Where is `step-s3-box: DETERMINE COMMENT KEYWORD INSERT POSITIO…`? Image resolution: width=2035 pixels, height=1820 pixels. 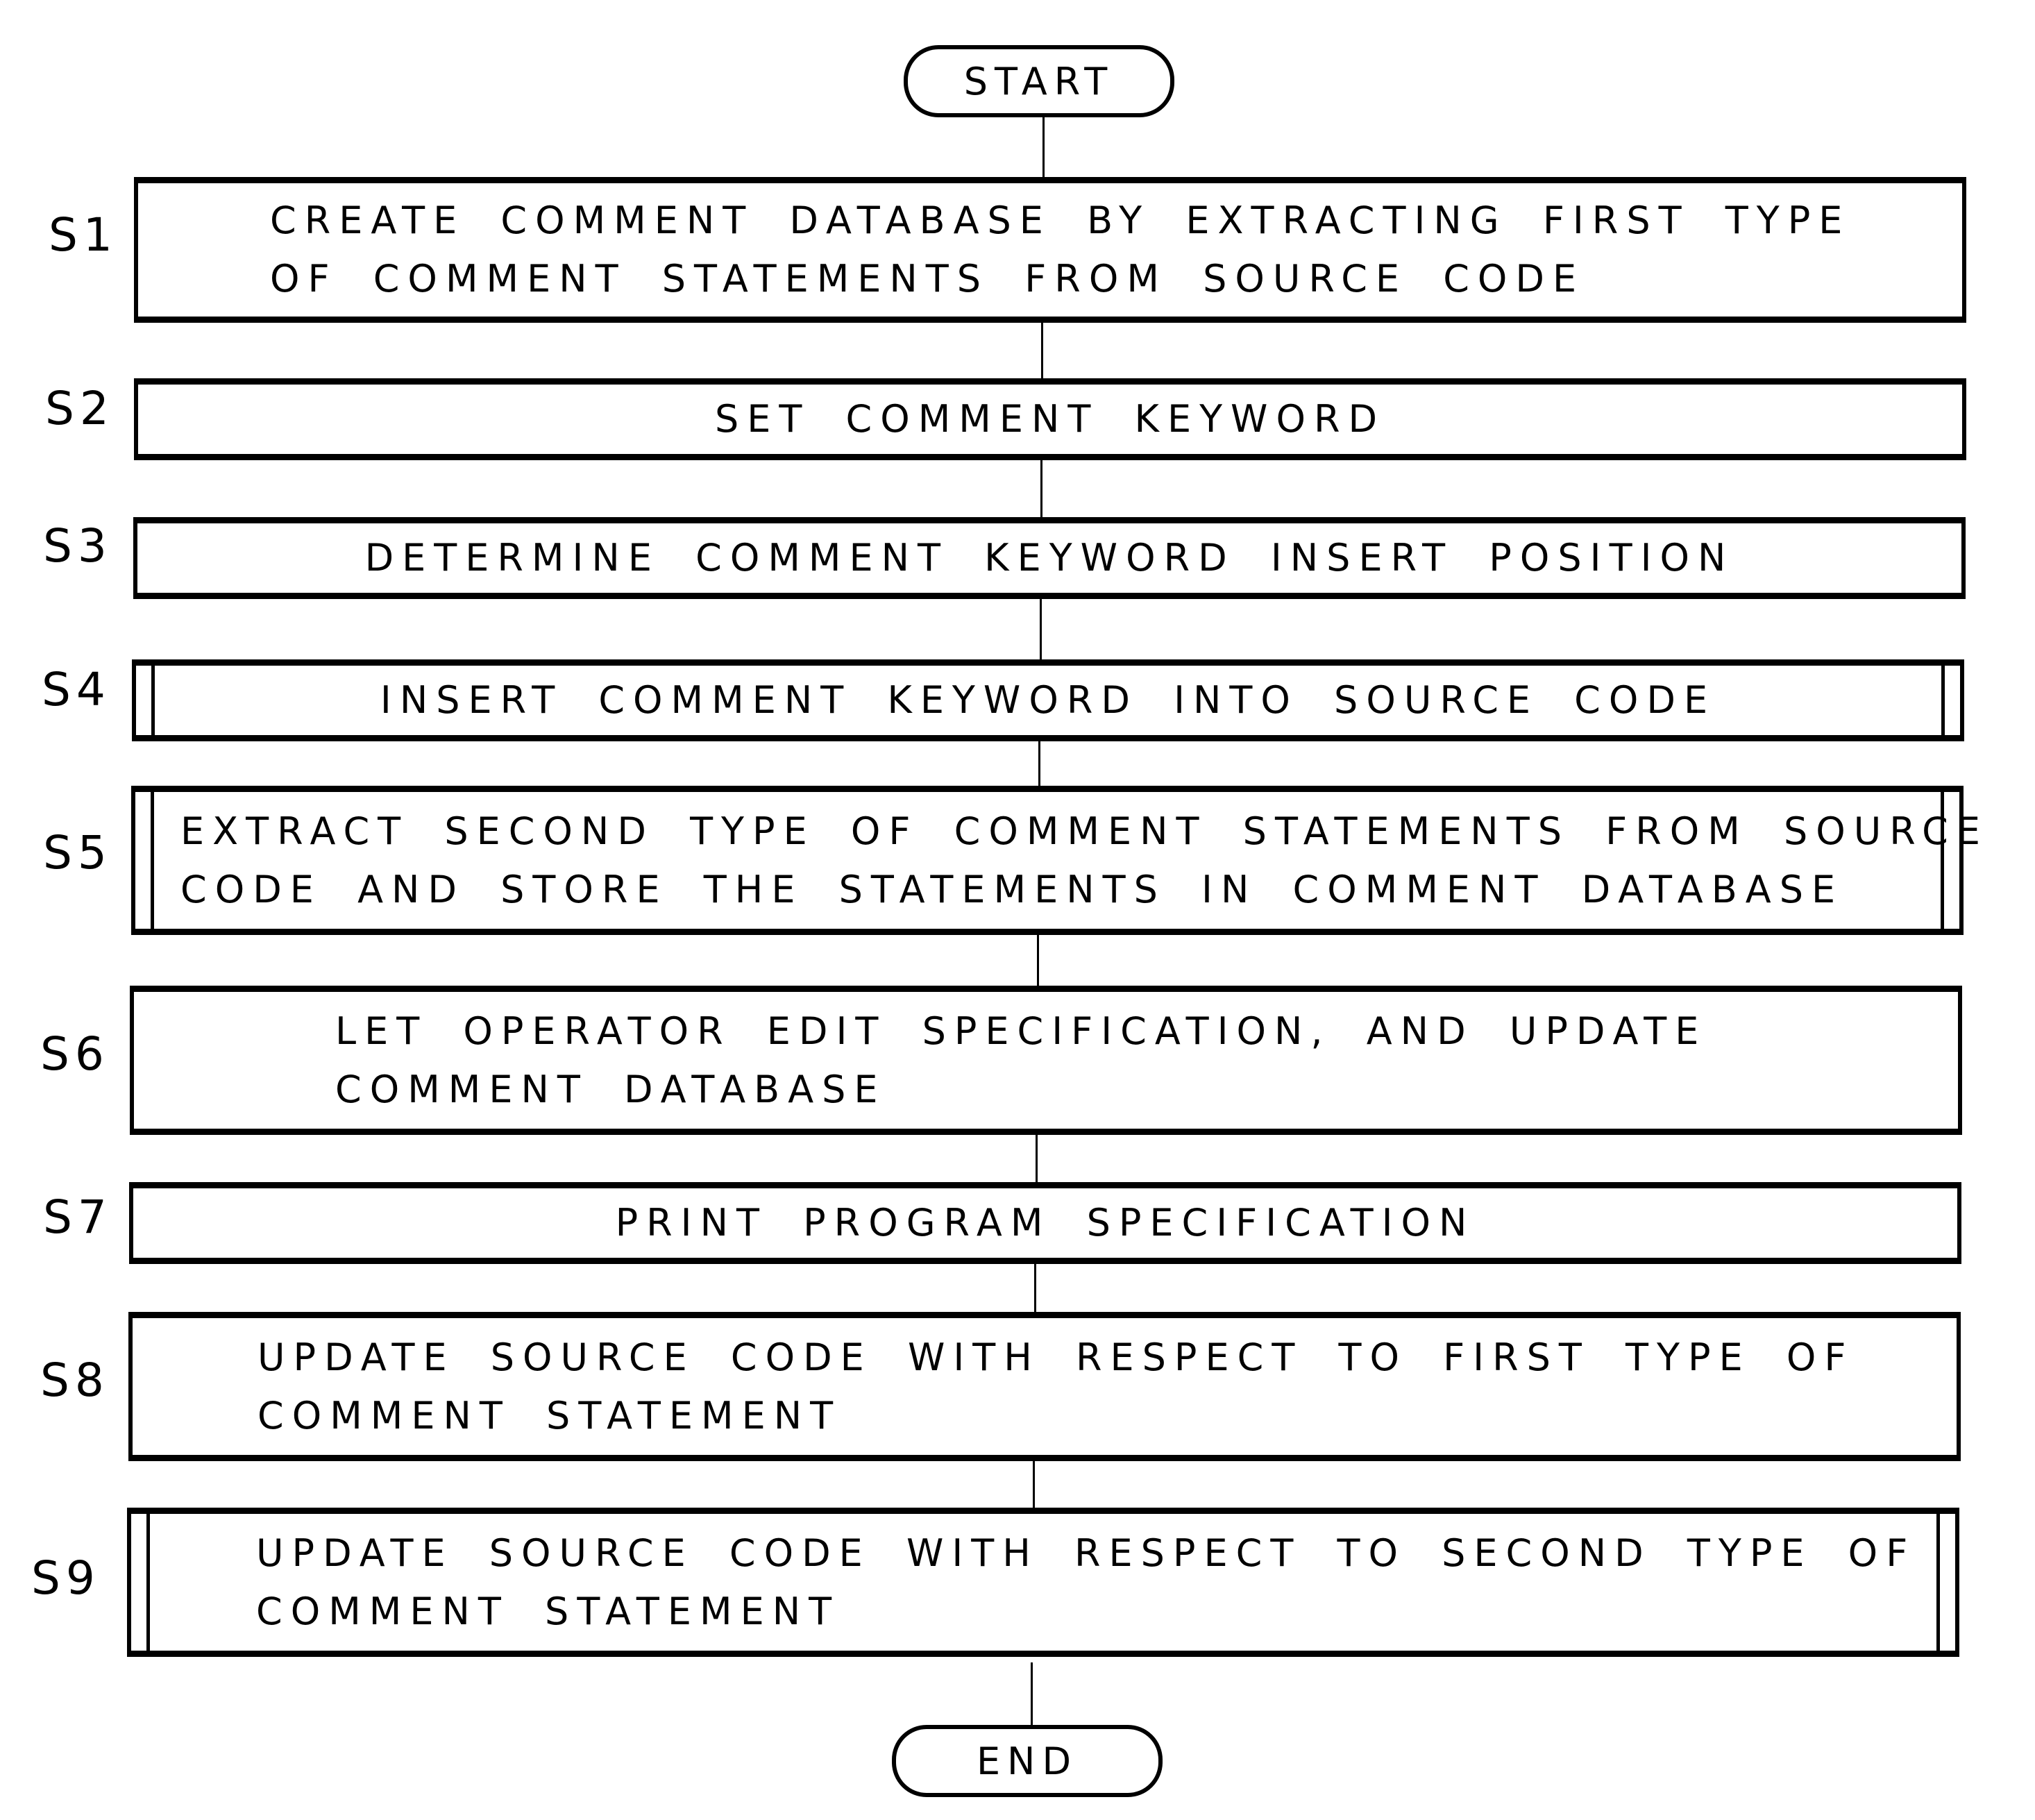 step-s3-box: DETERMINE COMMENT KEYWORD INSERT POSITIO… is located at coordinates (1050, 558).